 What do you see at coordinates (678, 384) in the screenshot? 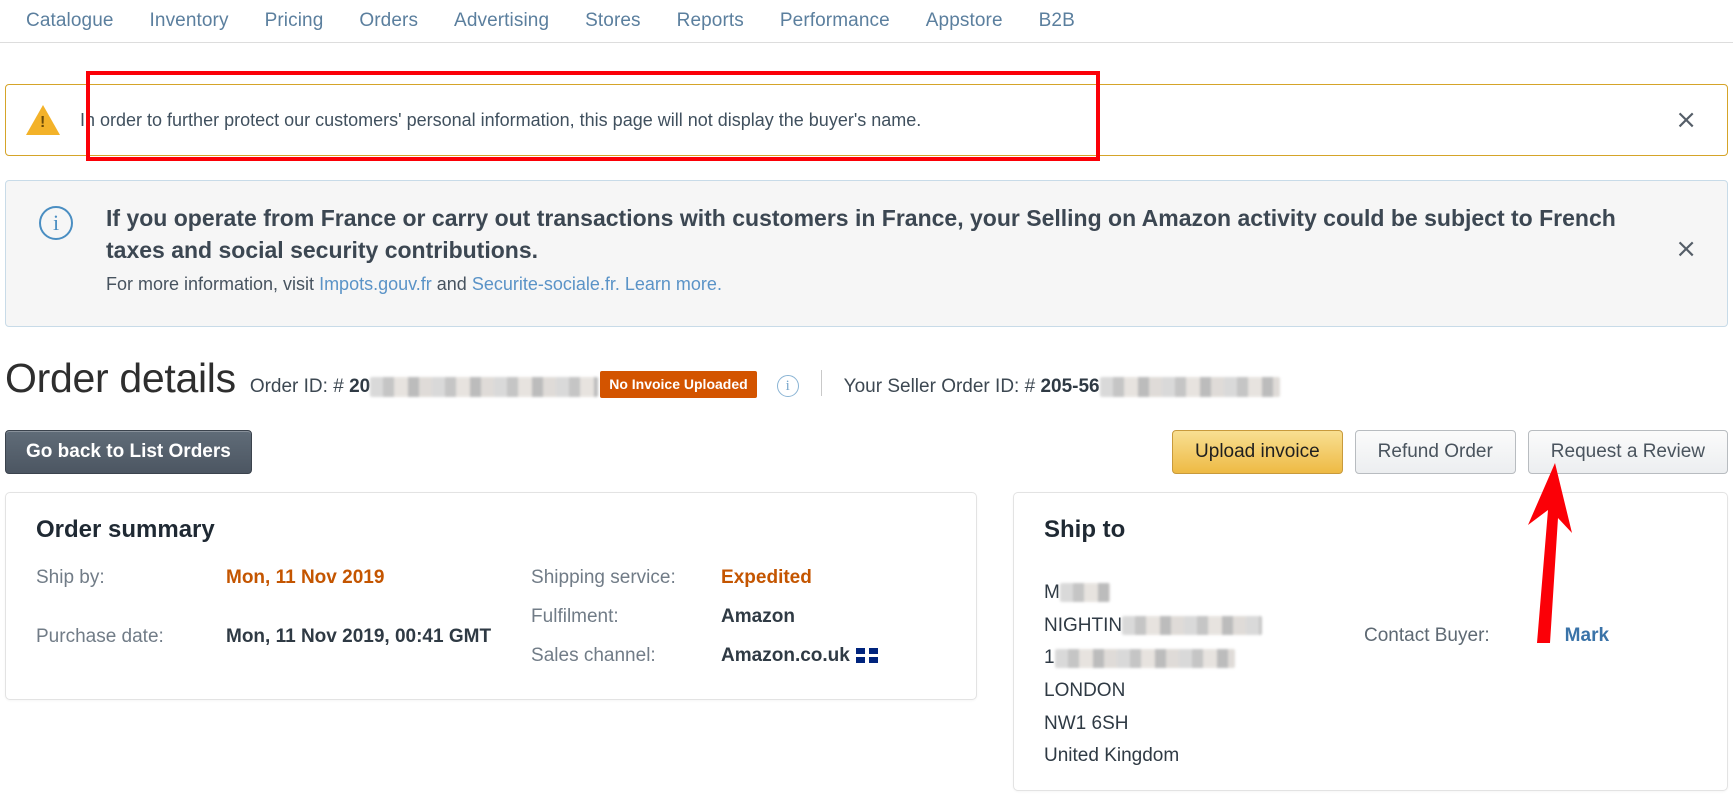
I see `status-badge: No Invoice Uploaded` at bounding box center [678, 384].